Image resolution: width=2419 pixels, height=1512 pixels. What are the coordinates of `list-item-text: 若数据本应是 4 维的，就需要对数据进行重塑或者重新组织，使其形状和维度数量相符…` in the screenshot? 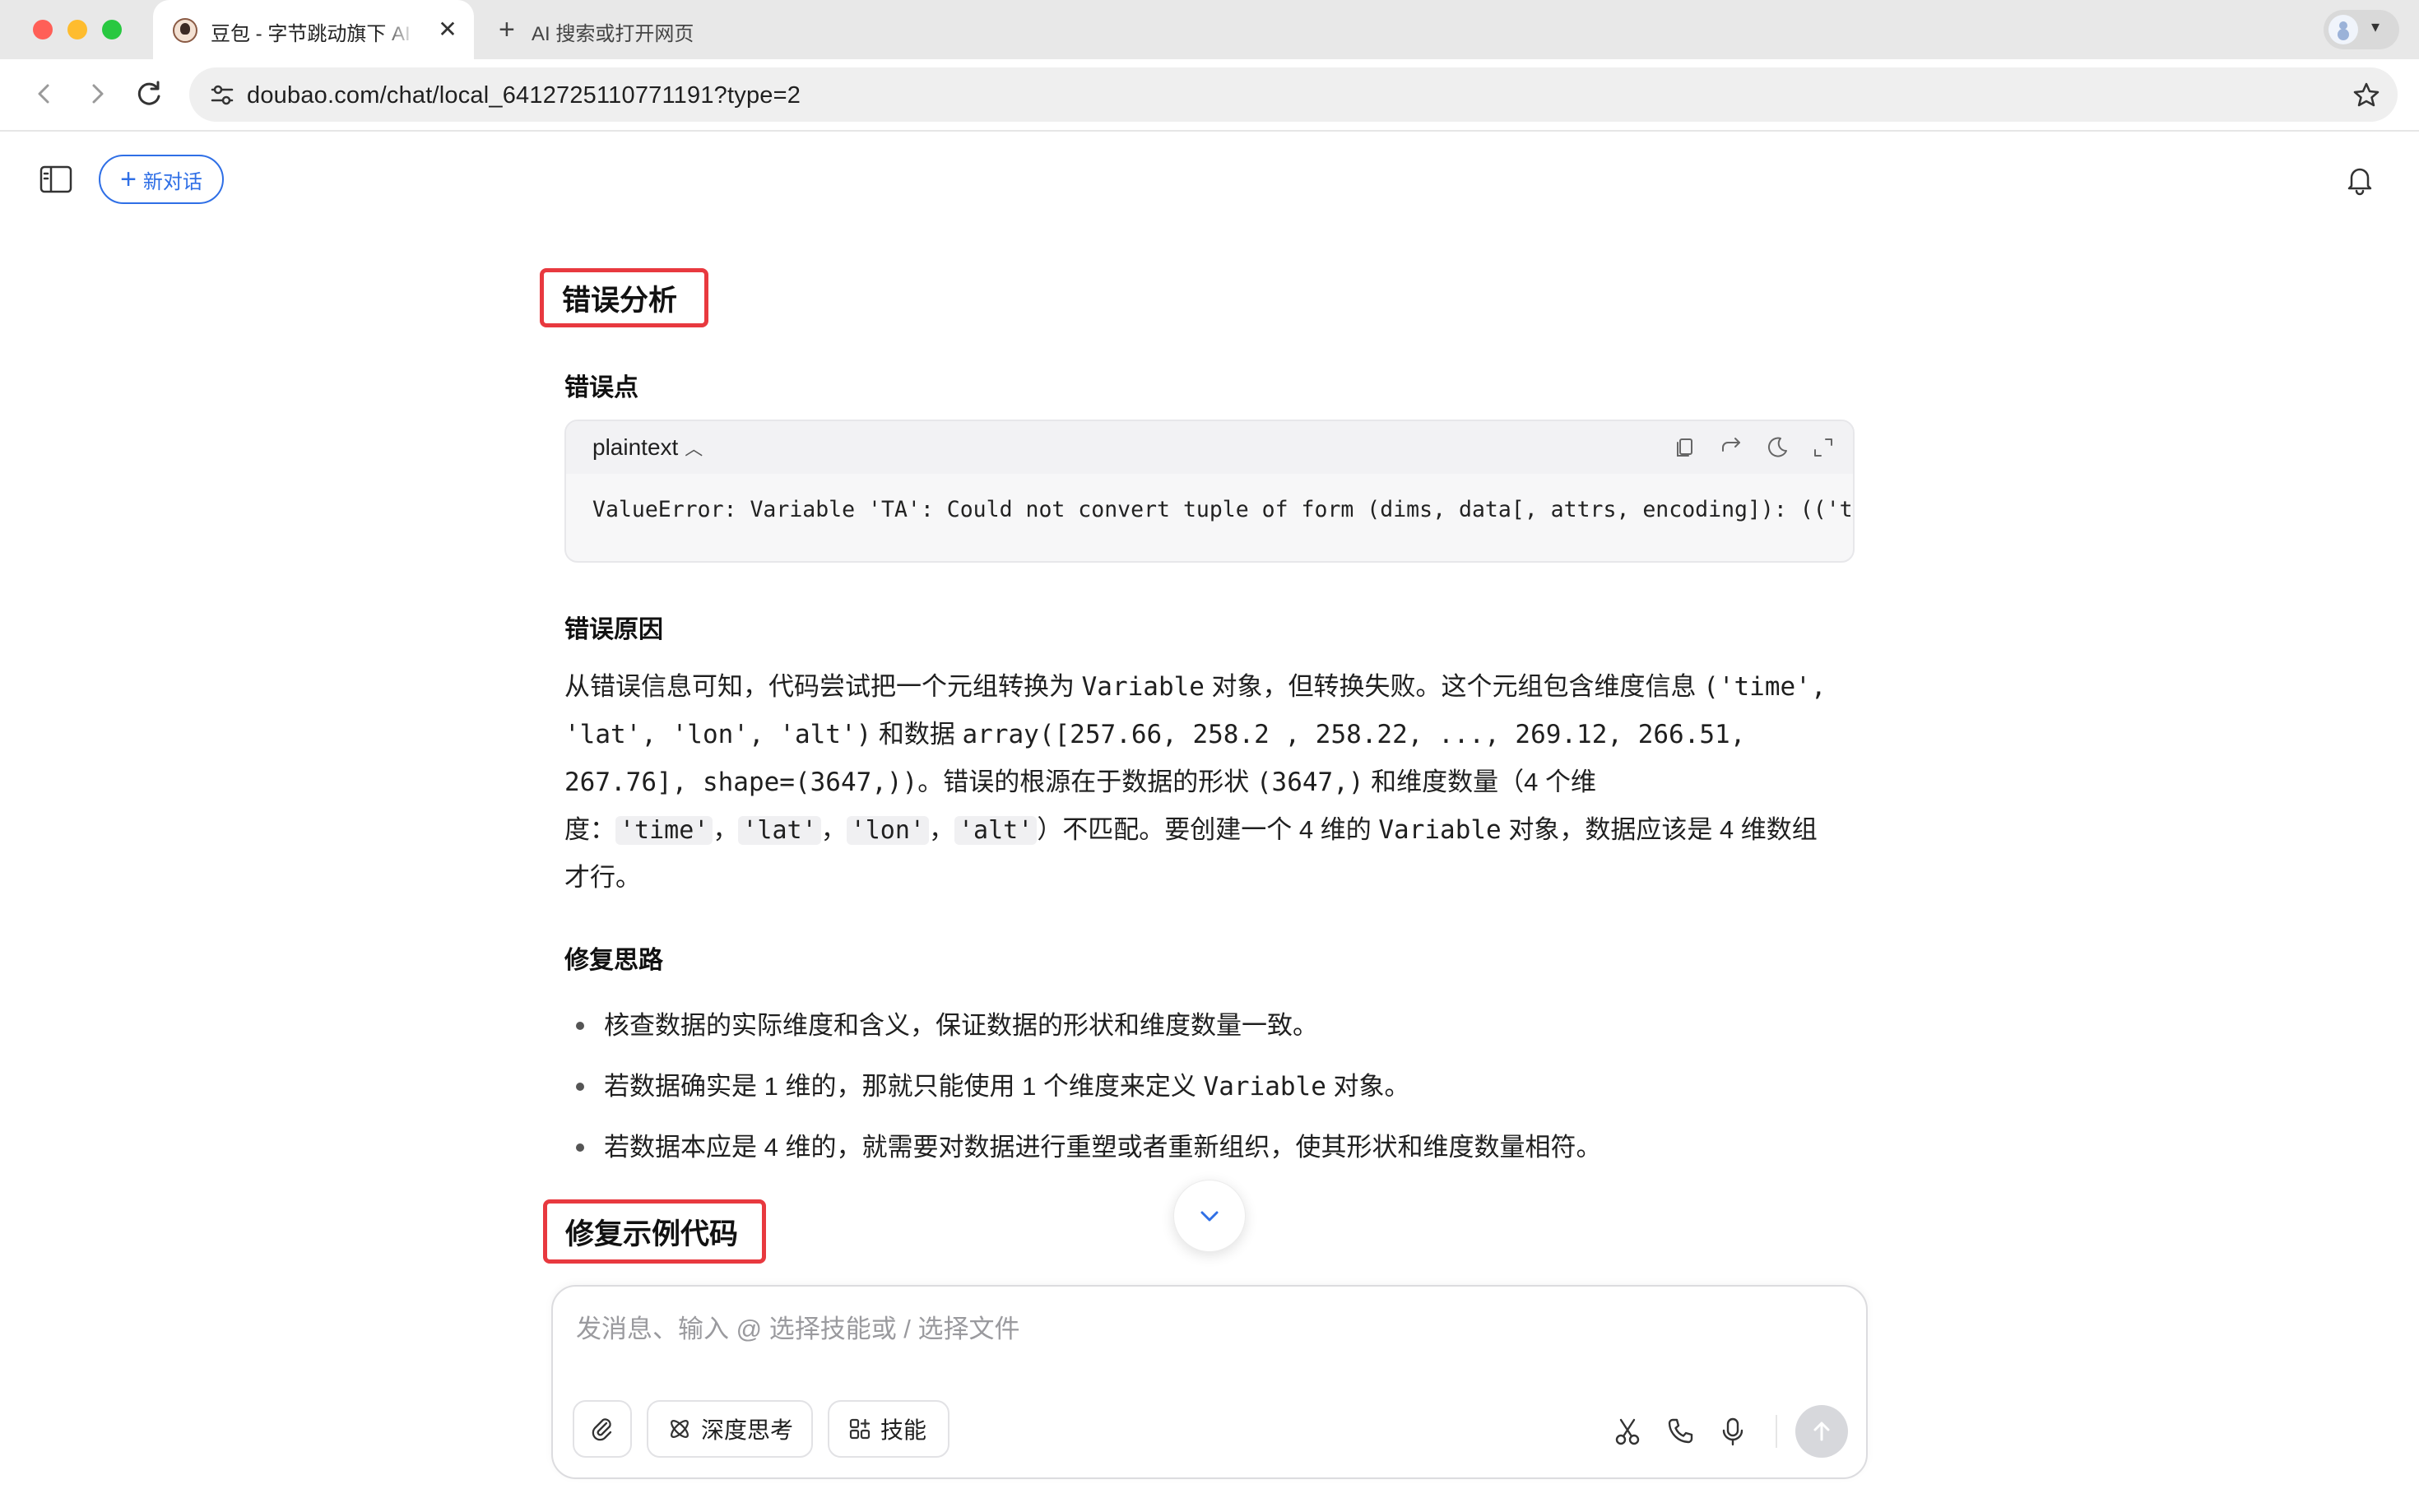 It's located at (1103, 1147).